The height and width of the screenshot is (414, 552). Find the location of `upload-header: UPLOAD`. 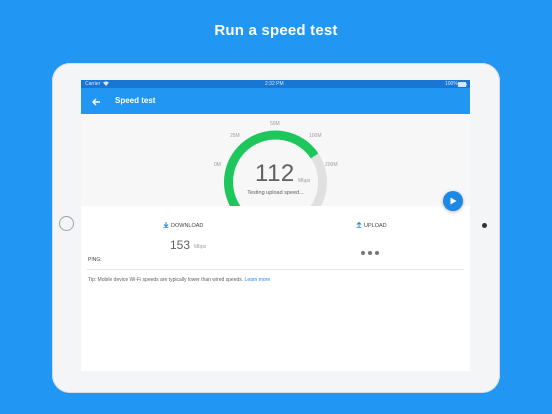

upload-header: UPLOAD is located at coordinates (371, 225).